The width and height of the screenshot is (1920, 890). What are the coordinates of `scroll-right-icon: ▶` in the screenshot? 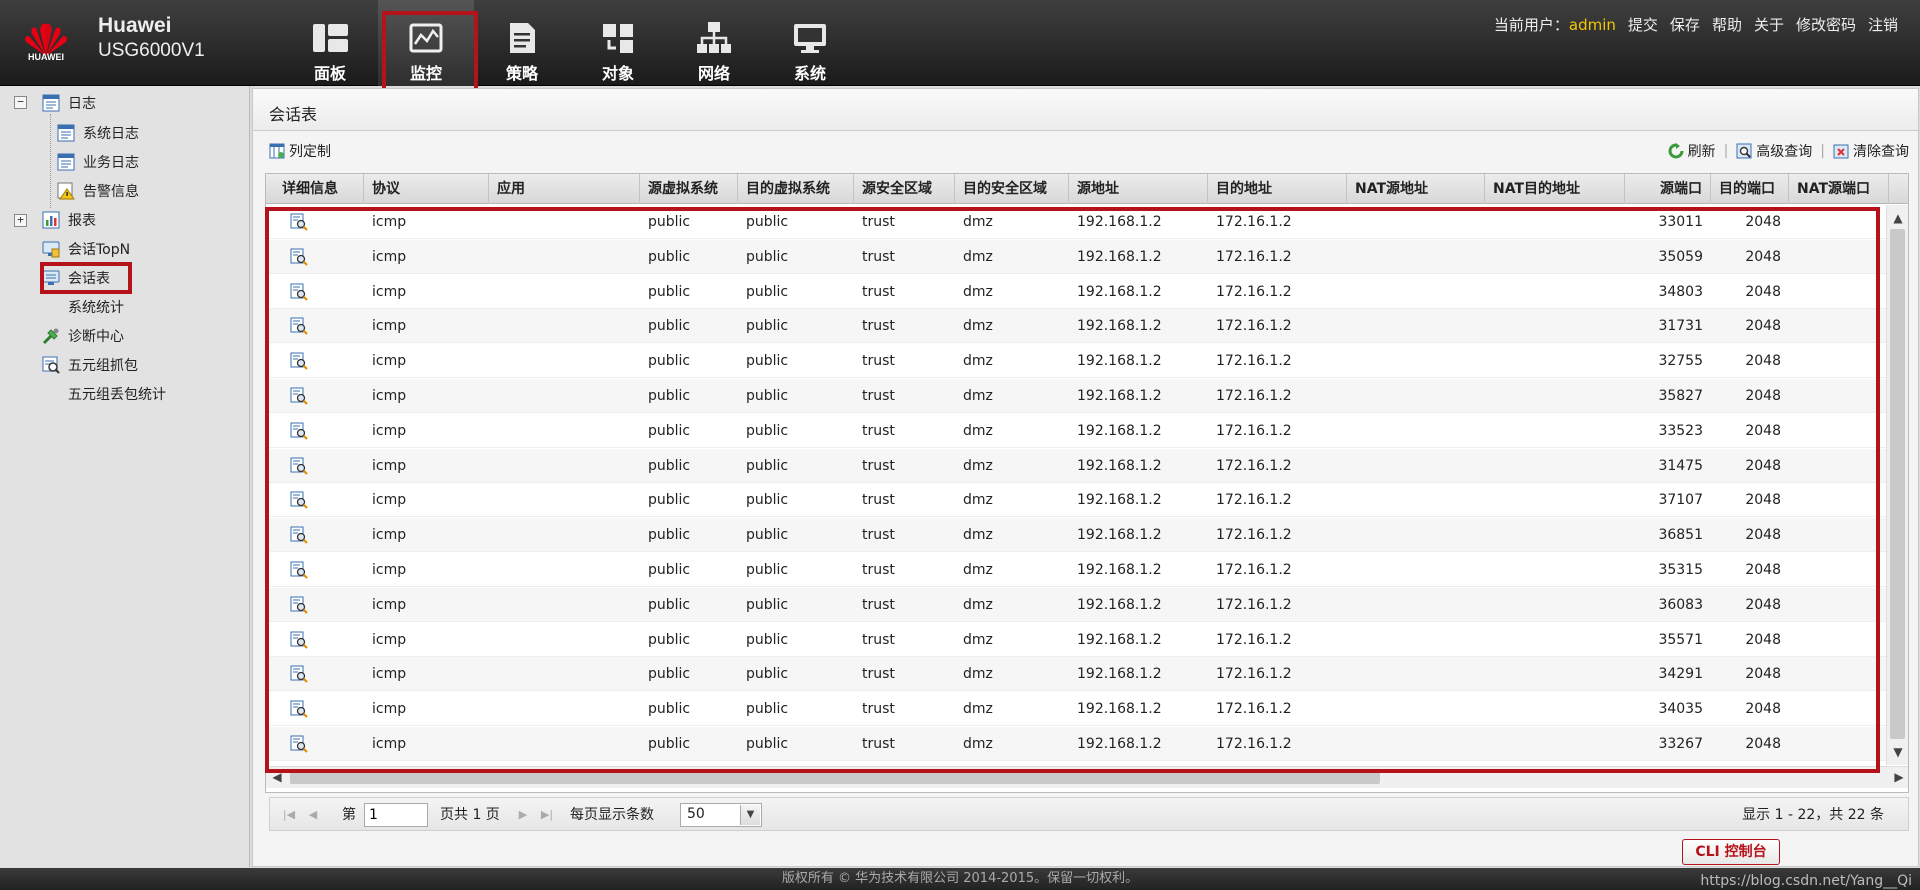 It's located at (1899, 777).